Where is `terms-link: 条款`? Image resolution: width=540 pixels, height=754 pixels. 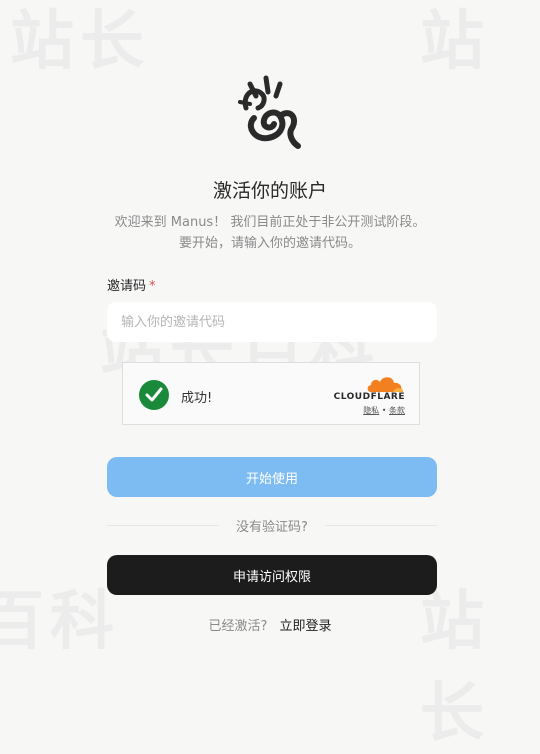 terms-link: 条款 is located at coordinates (397, 410).